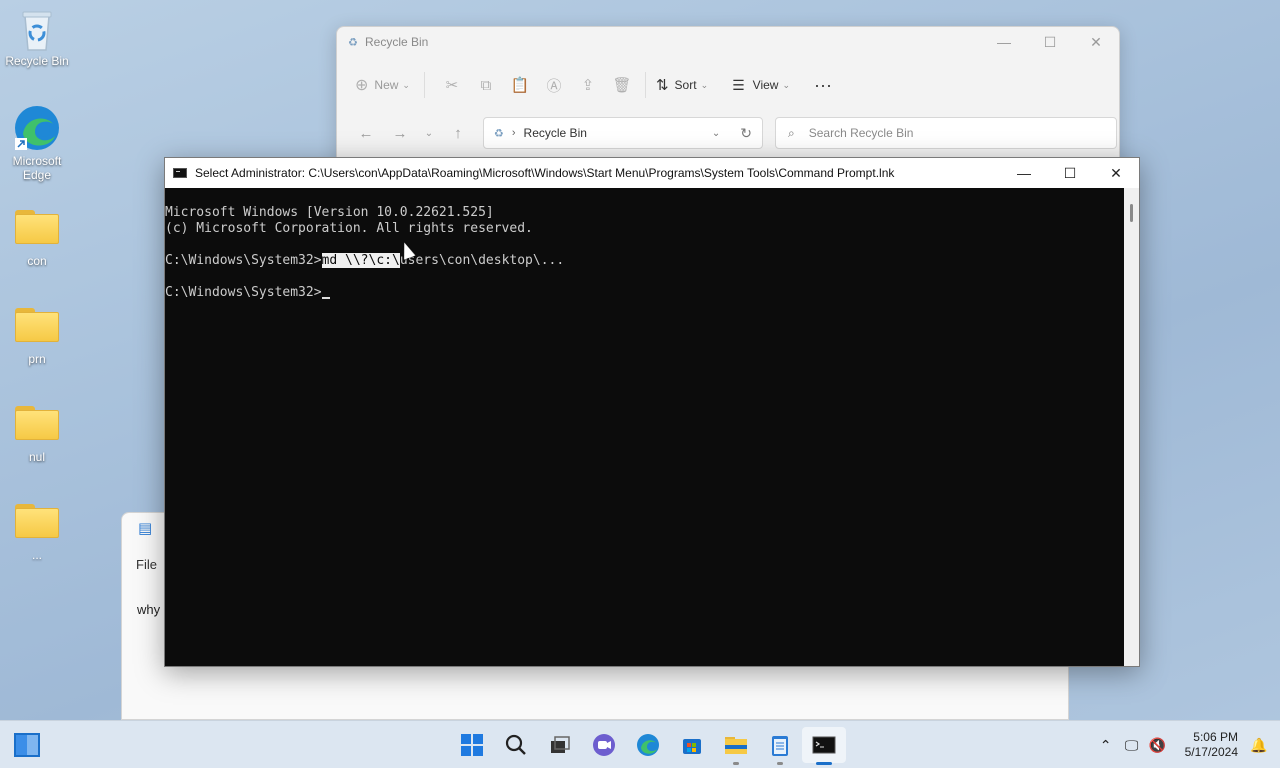 This screenshot has width=1280, height=768. I want to click on search-button, so click(516, 745).